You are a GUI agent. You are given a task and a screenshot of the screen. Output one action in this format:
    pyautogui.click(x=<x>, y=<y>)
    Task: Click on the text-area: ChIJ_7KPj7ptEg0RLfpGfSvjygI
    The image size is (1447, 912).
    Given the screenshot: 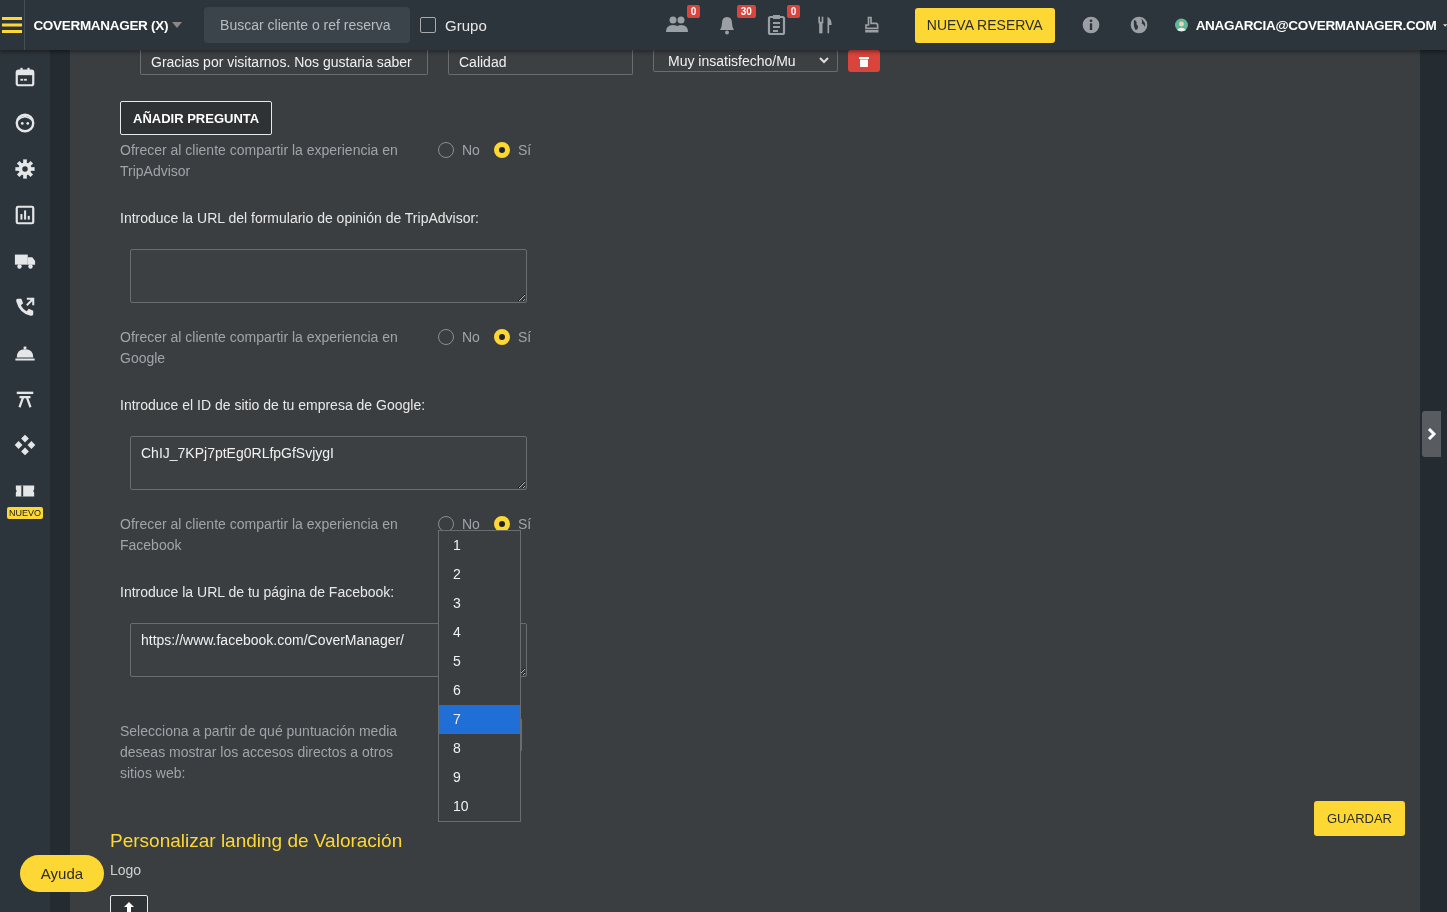 What is the action you would take?
    pyautogui.click(x=328, y=463)
    